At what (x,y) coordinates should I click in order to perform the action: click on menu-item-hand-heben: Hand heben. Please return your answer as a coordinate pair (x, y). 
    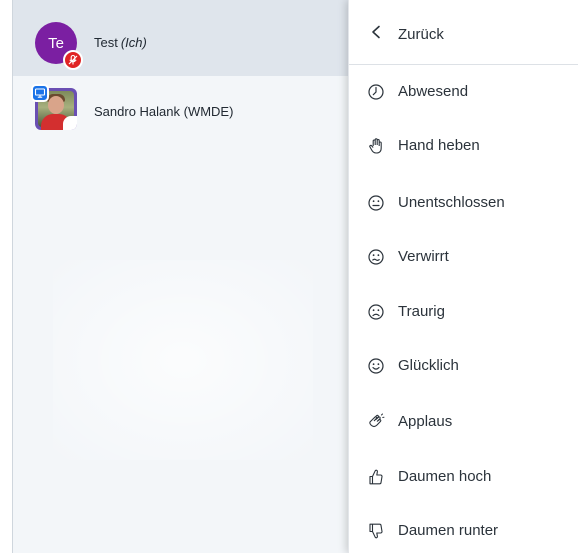
    Looking at the image, I should click on (463, 145).